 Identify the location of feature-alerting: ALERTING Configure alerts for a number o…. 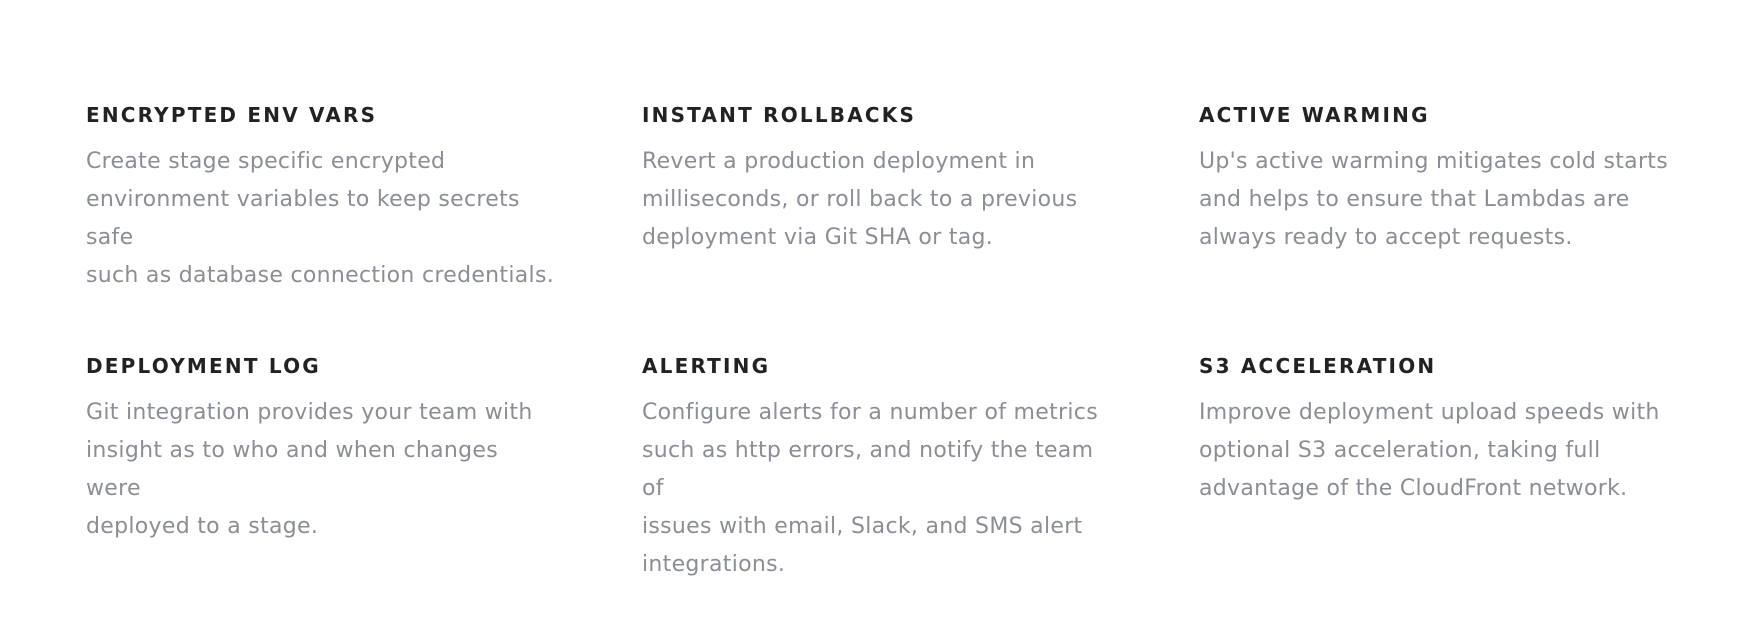
(877, 469).